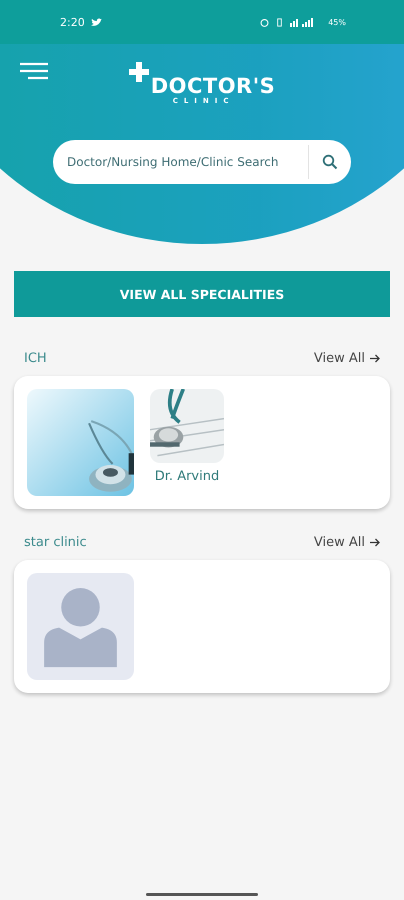 The image size is (404, 900). What do you see at coordinates (72, 22) in the screenshot?
I see `status-time: 2:20` at bounding box center [72, 22].